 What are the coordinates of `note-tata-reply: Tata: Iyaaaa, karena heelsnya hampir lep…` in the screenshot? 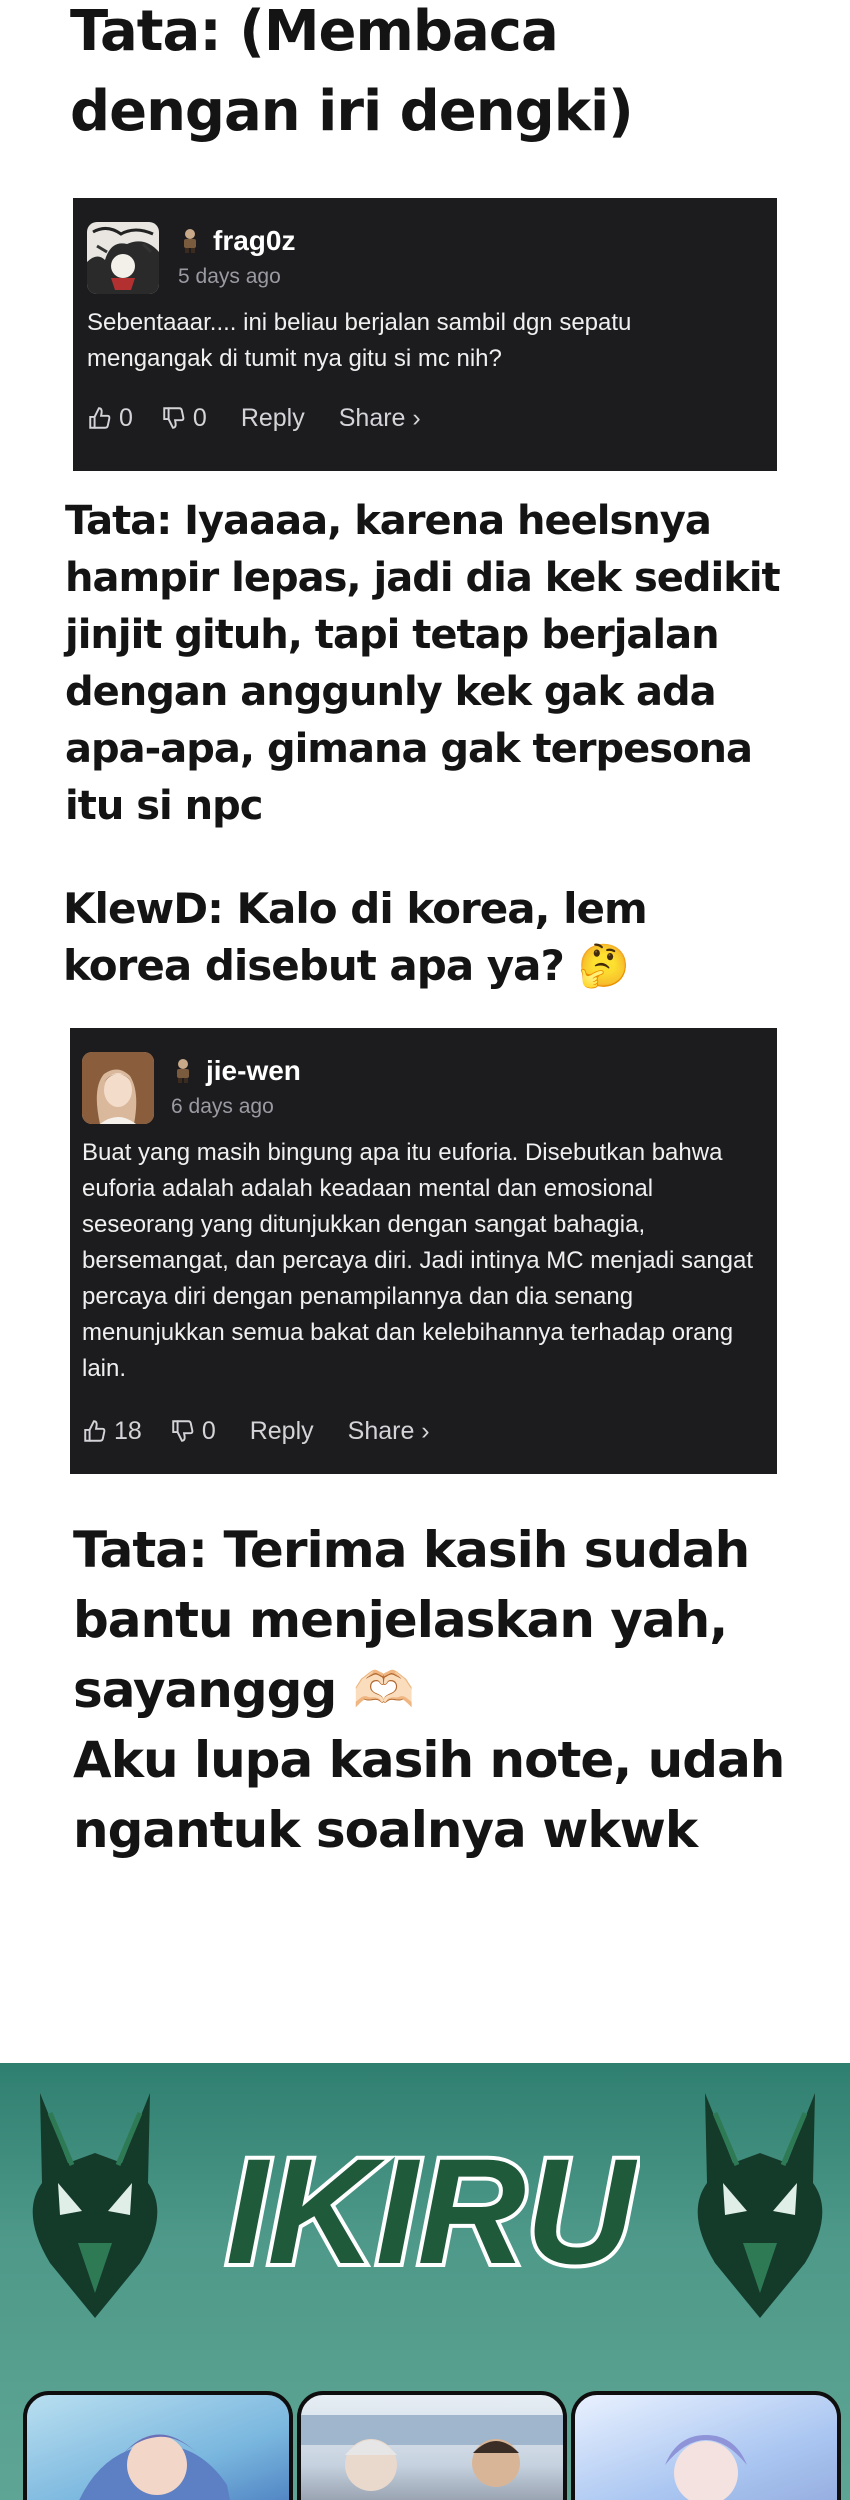 It's located at (423, 663).